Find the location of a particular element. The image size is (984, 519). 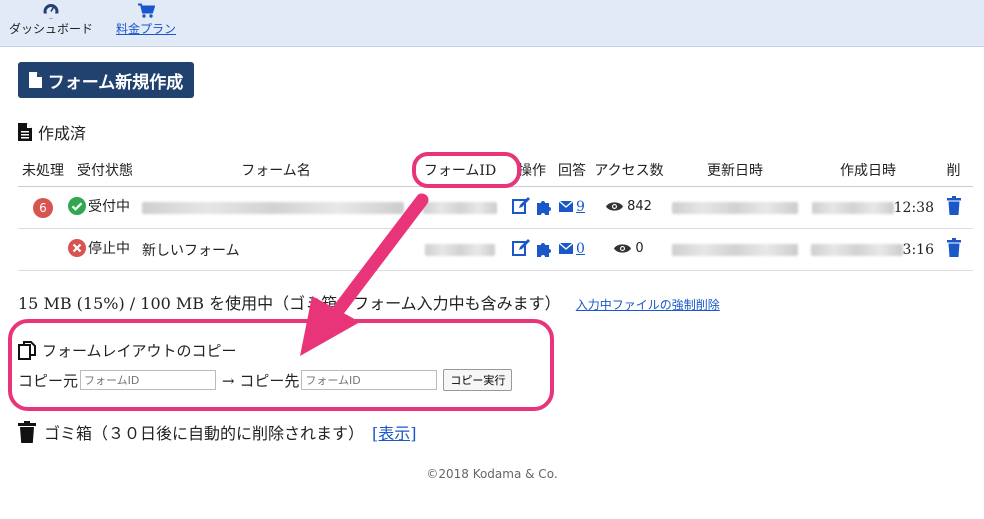

answers-count: 0 is located at coordinates (580, 248).